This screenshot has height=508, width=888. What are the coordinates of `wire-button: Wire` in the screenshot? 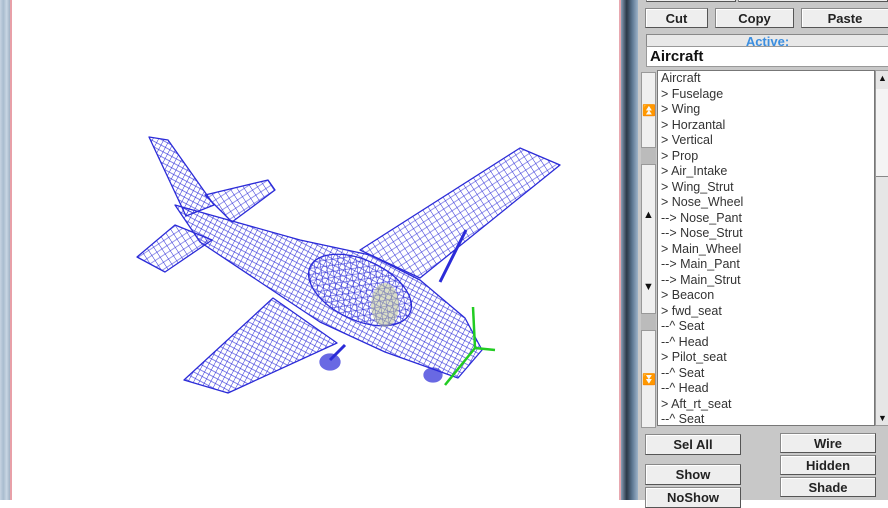 It's located at (828, 443).